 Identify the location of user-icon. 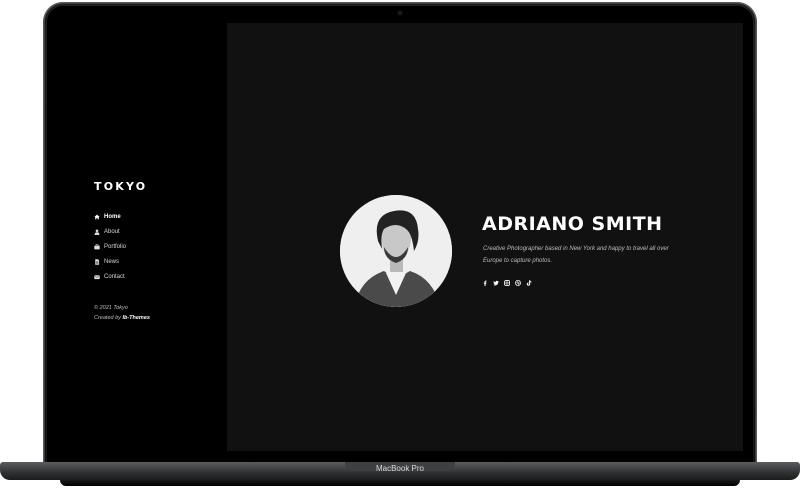
(97, 231).